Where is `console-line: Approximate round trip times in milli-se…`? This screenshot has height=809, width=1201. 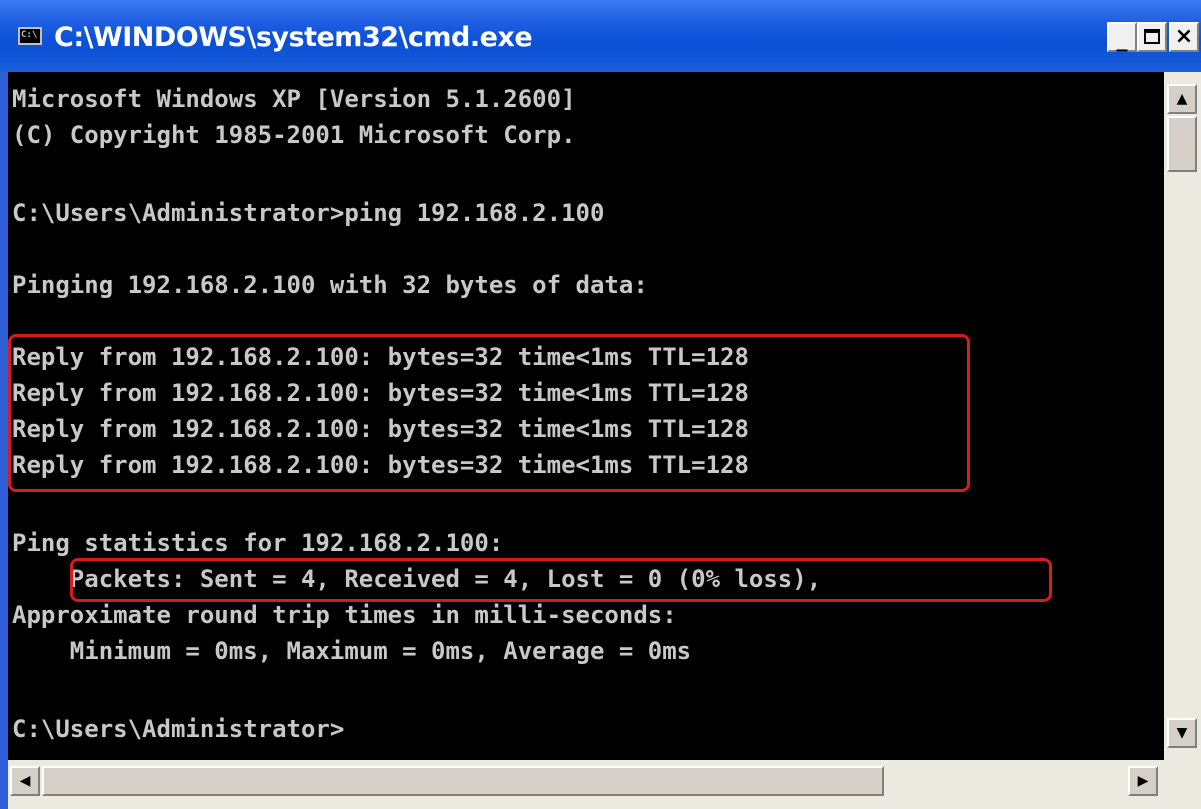
console-line: Approximate round trip times in milli-se… is located at coordinates (344, 615).